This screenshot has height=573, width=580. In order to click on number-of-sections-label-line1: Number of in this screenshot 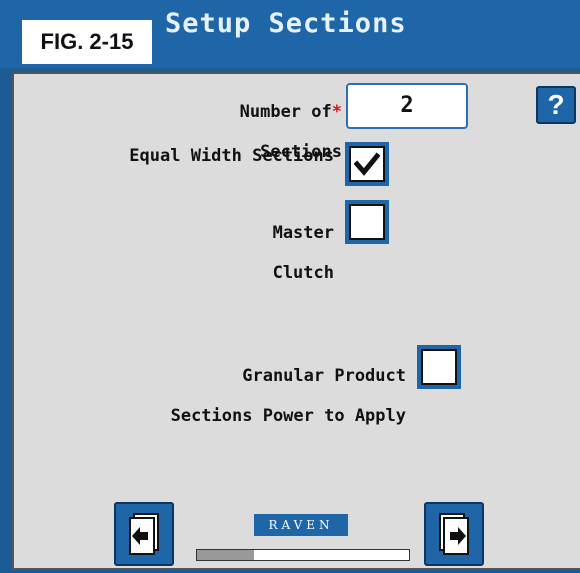, I will do `click(285, 112)`.